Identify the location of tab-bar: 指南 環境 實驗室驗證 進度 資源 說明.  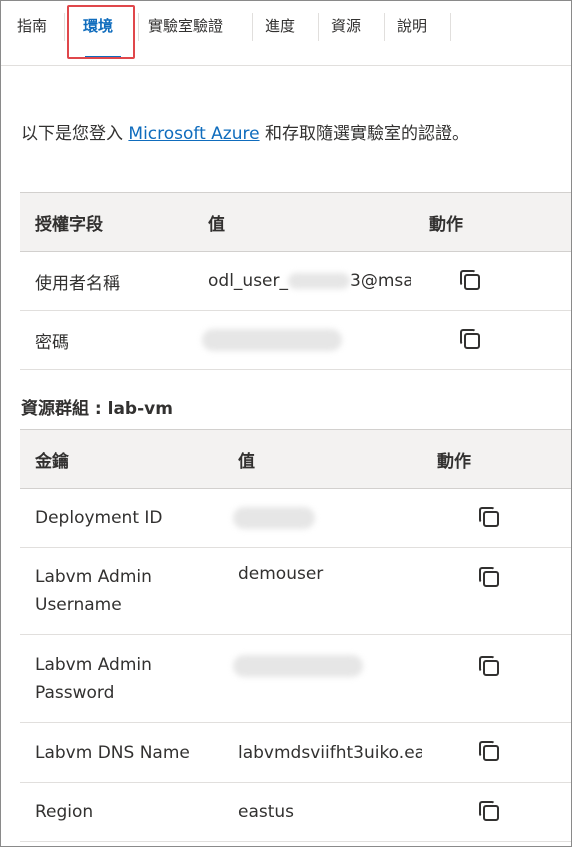
(286, 33).